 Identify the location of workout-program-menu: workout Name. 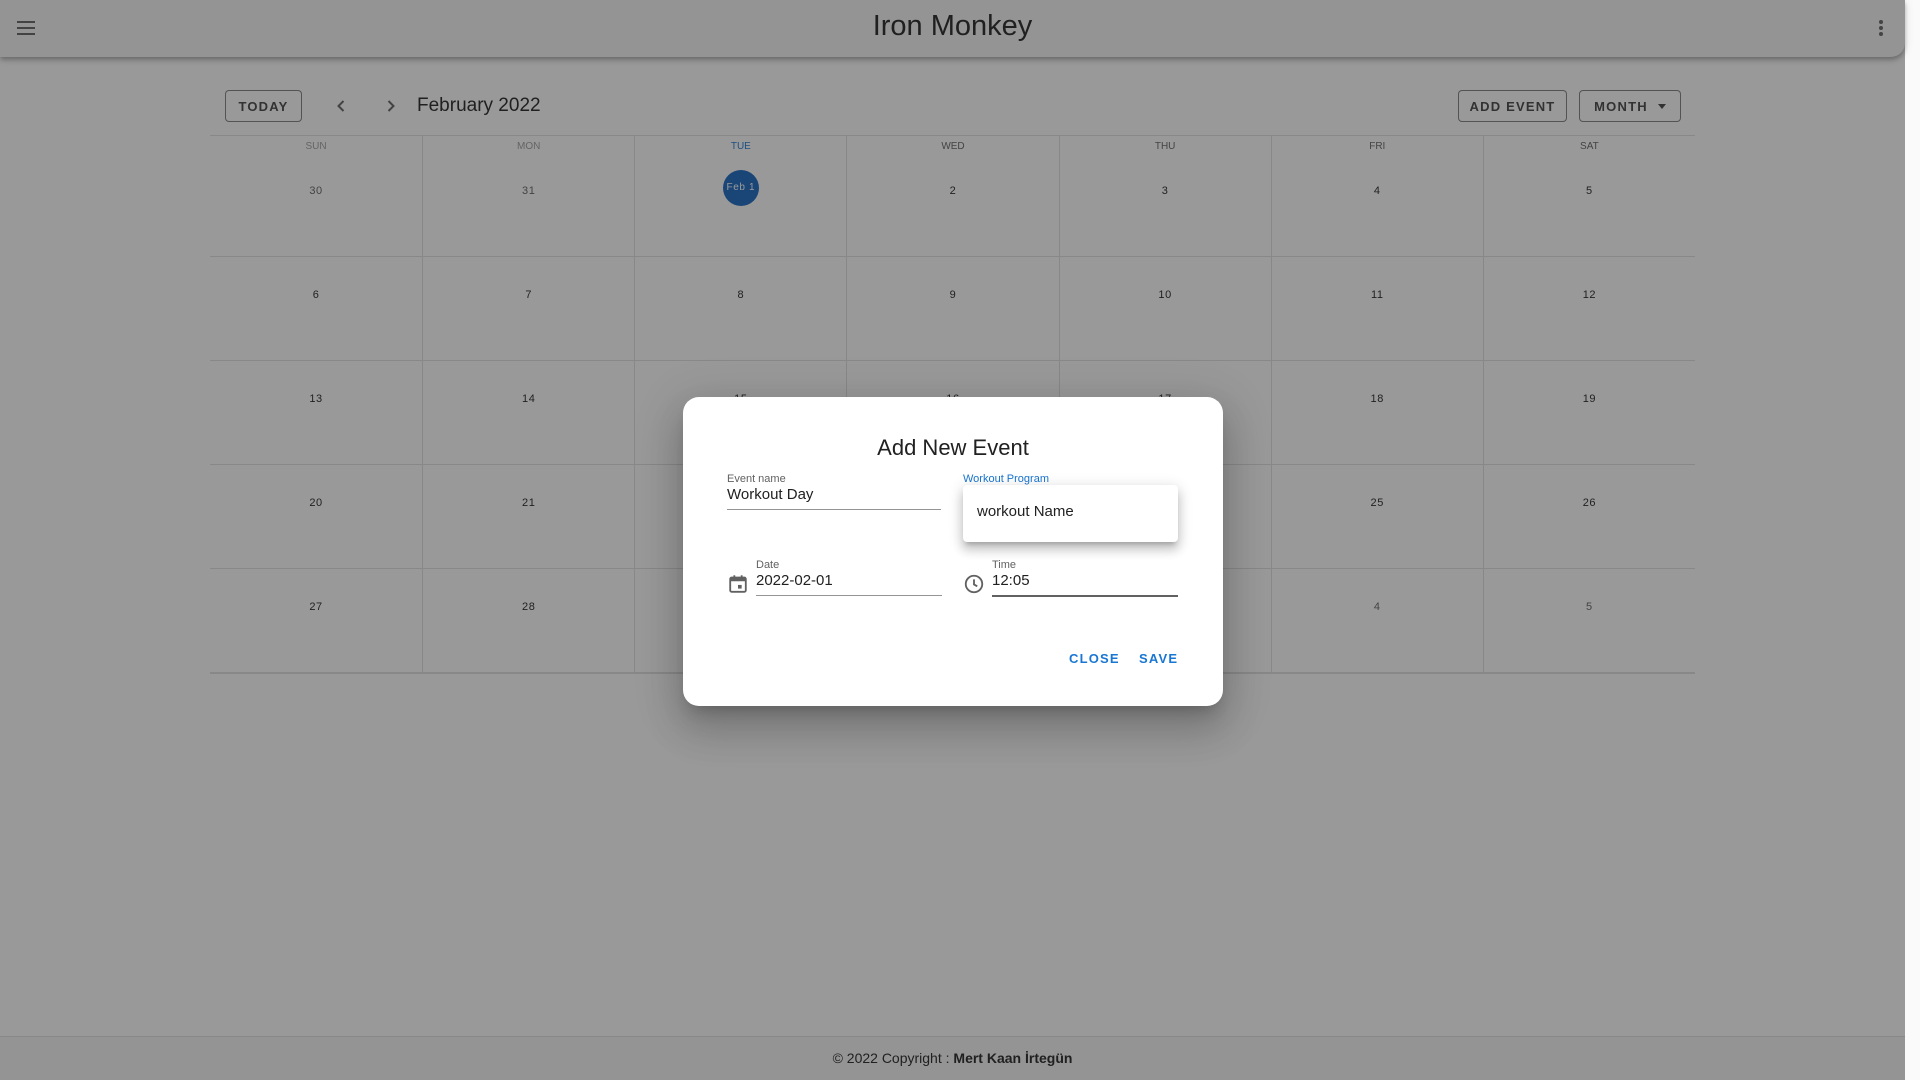
(1070, 513).